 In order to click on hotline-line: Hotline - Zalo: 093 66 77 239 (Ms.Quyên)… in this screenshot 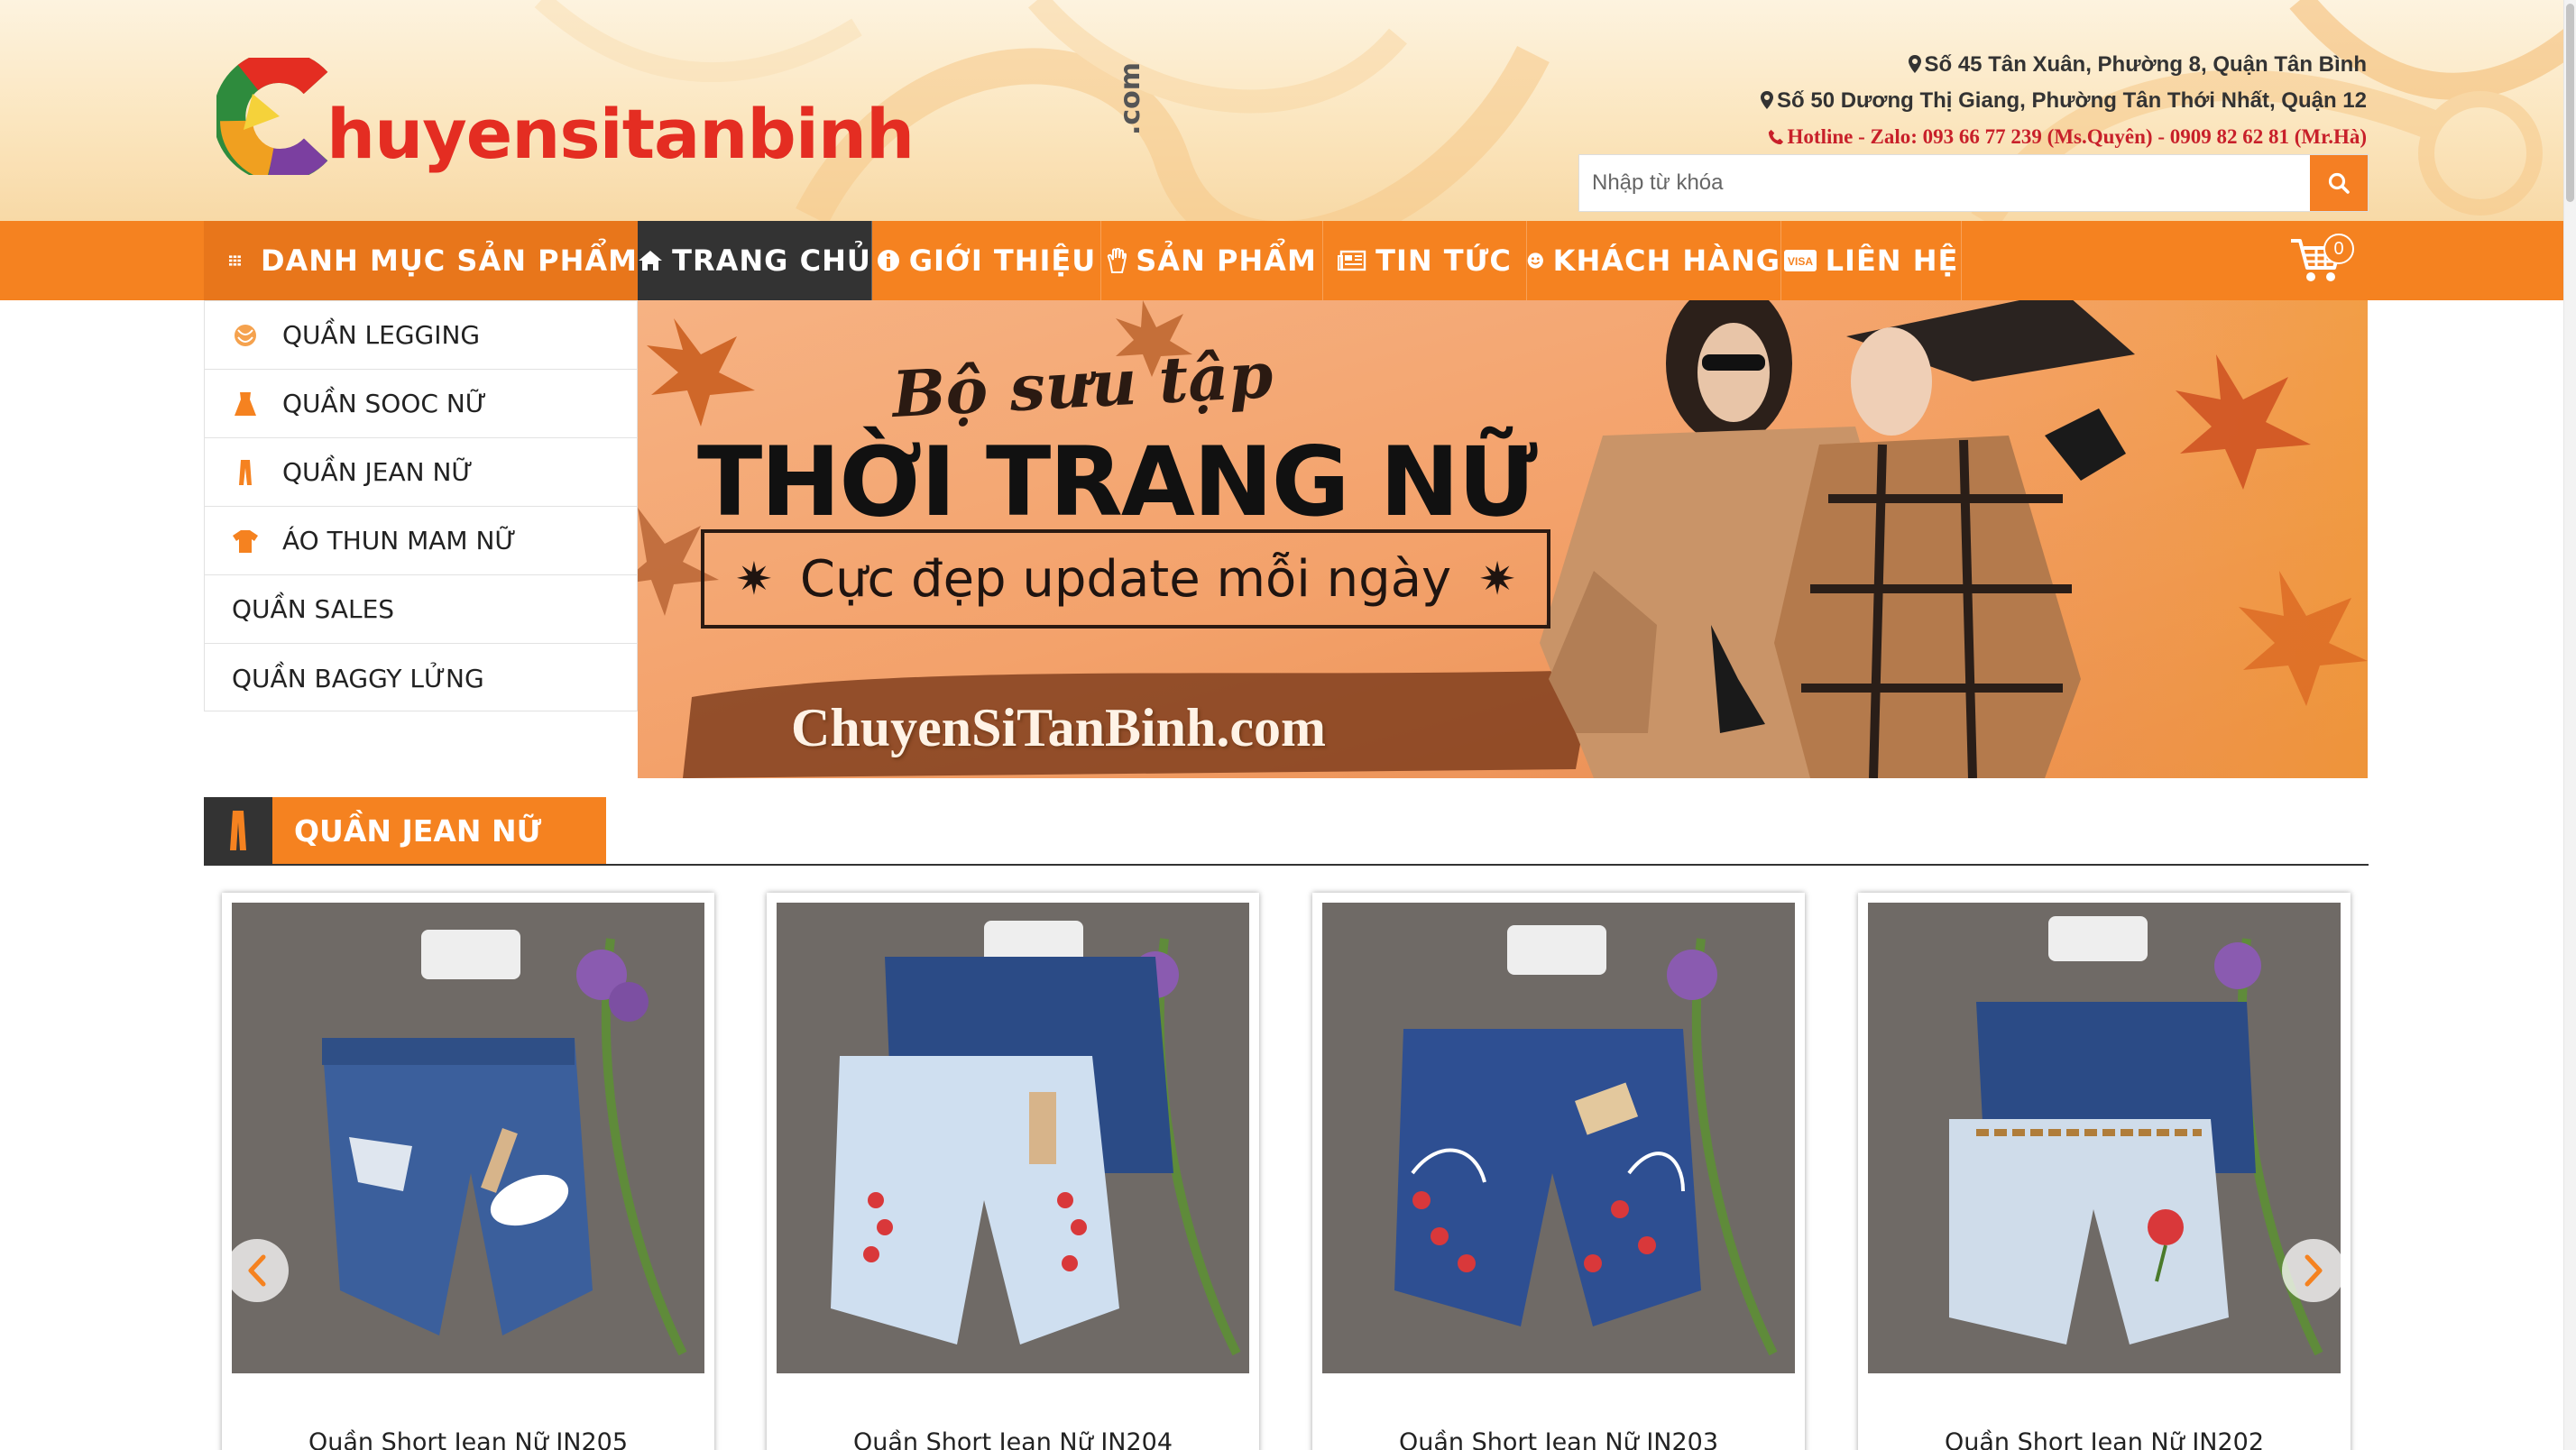, I will do `click(2064, 137)`.